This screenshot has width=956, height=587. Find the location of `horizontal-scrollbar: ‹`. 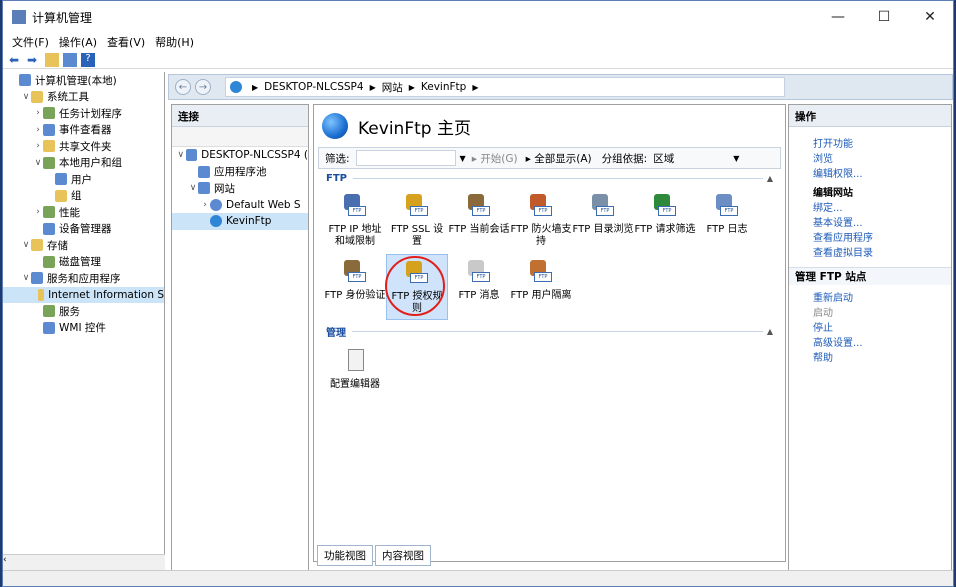

horizontal-scrollbar: ‹ is located at coordinates (84, 562).